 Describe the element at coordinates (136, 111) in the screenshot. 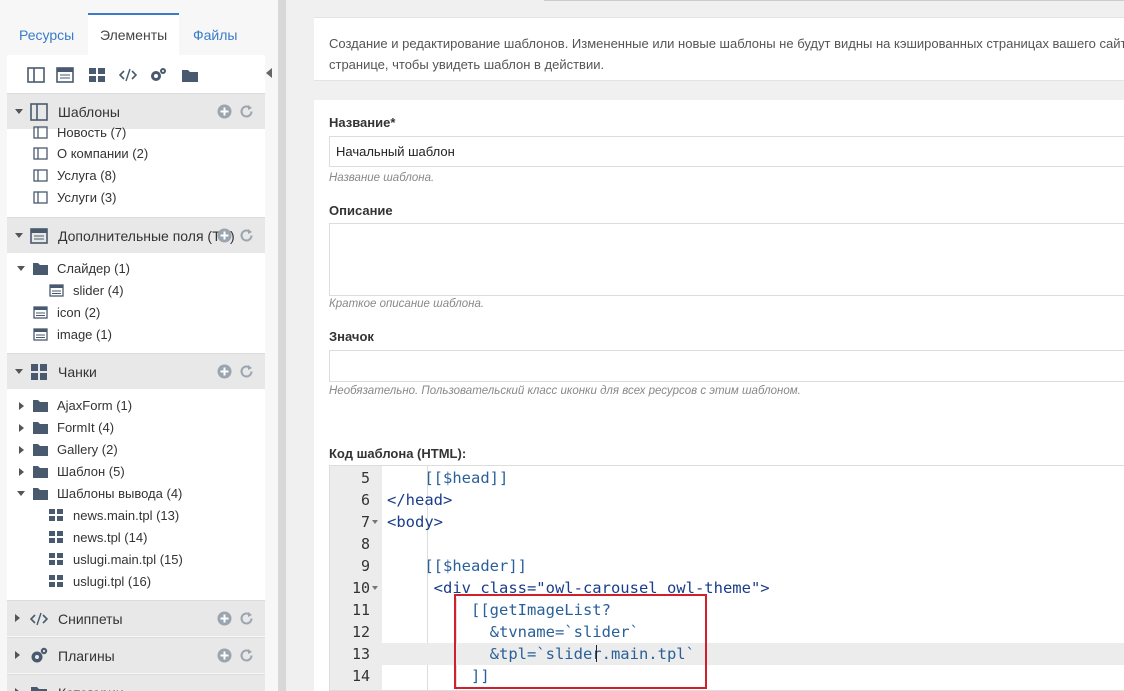

I see `section-templates: Шаблоны` at that location.